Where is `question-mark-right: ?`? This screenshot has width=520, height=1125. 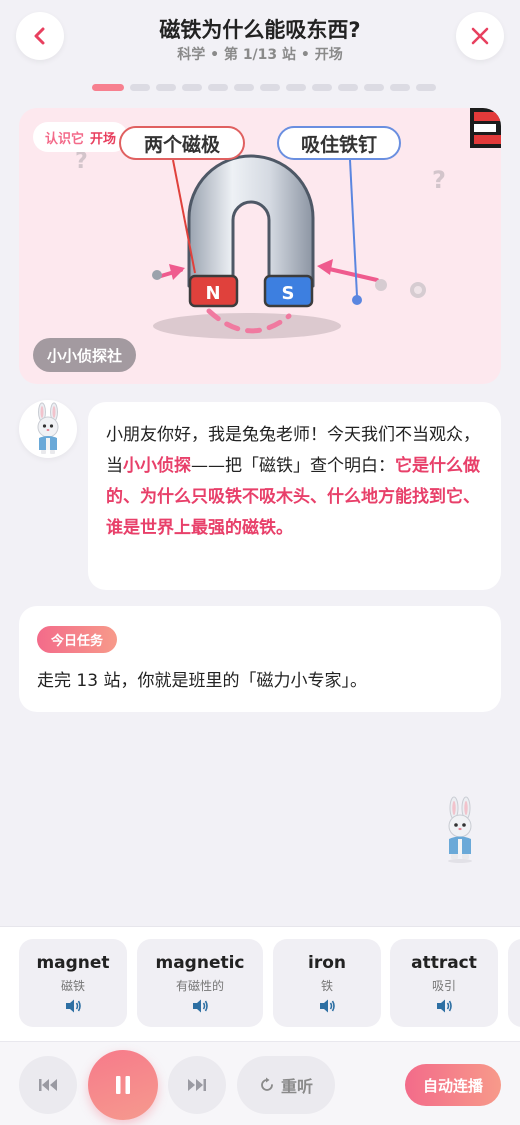 question-mark-right: ? is located at coordinates (439, 180).